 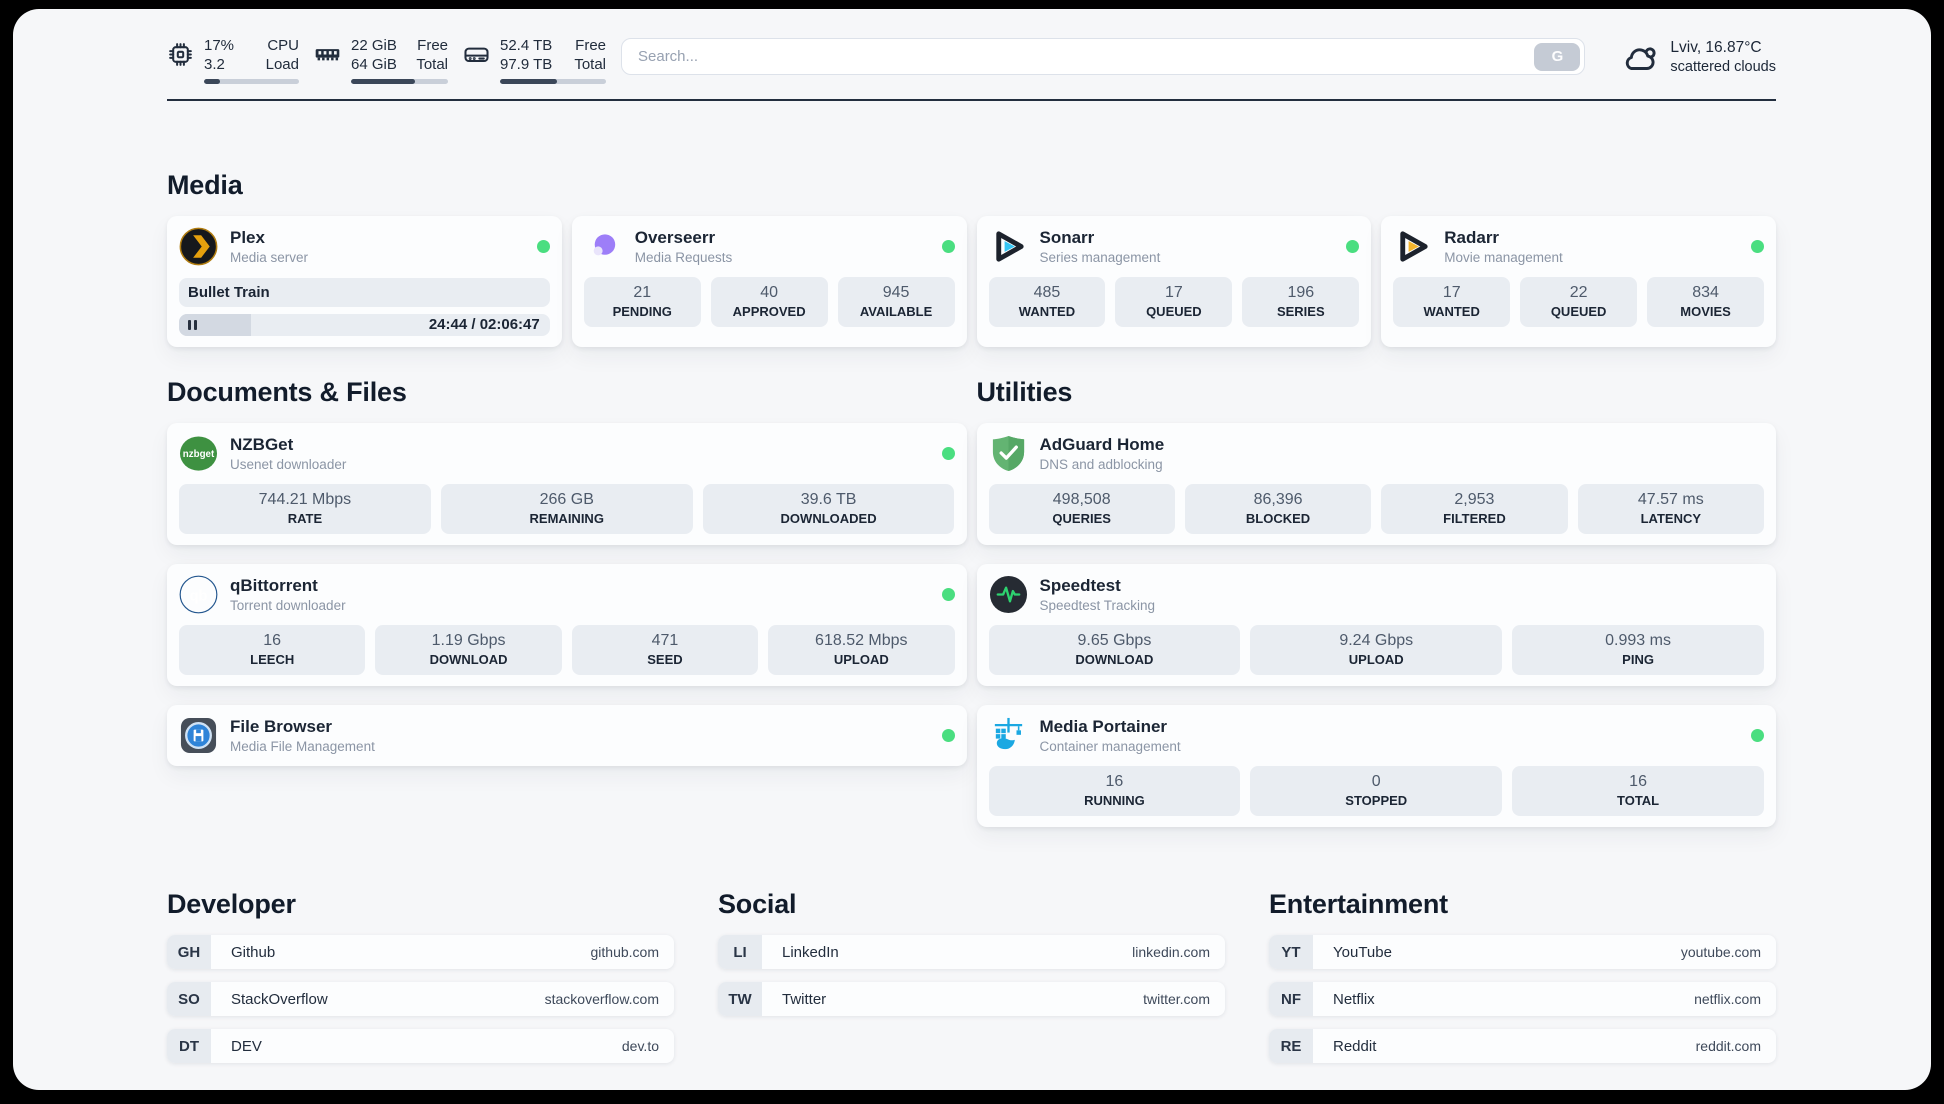 What do you see at coordinates (364, 325) in the screenshot?
I see `playback-progress-bar: 24:44 / 02:06:47` at bounding box center [364, 325].